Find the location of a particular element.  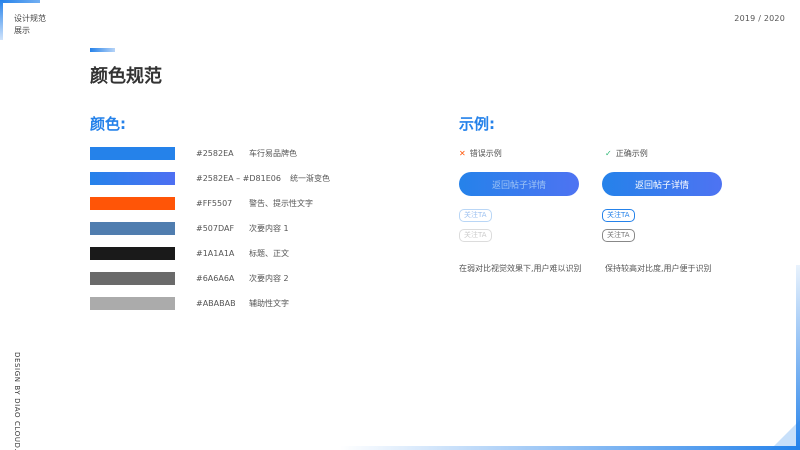

follow-tag-strong-blue: 关注TA is located at coordinates (618, 215).